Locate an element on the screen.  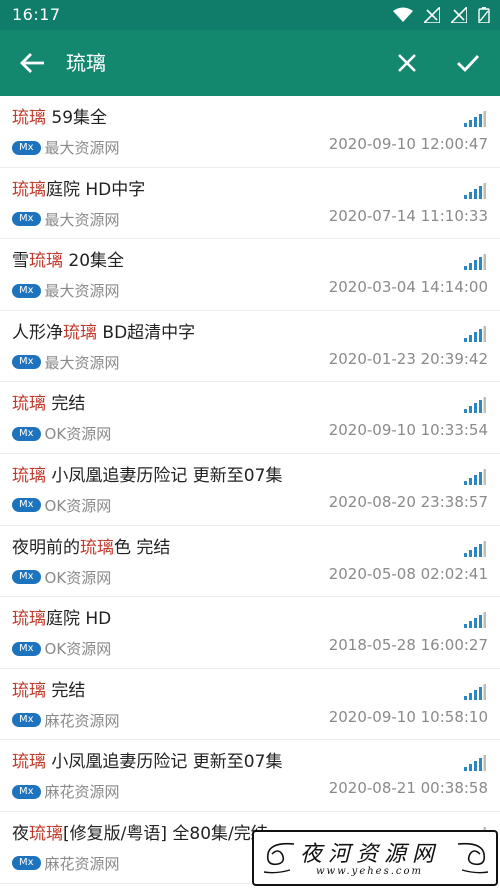
watermark-logo: 夜河资源网 www.yehes.com is located at coordinates (375, 858).